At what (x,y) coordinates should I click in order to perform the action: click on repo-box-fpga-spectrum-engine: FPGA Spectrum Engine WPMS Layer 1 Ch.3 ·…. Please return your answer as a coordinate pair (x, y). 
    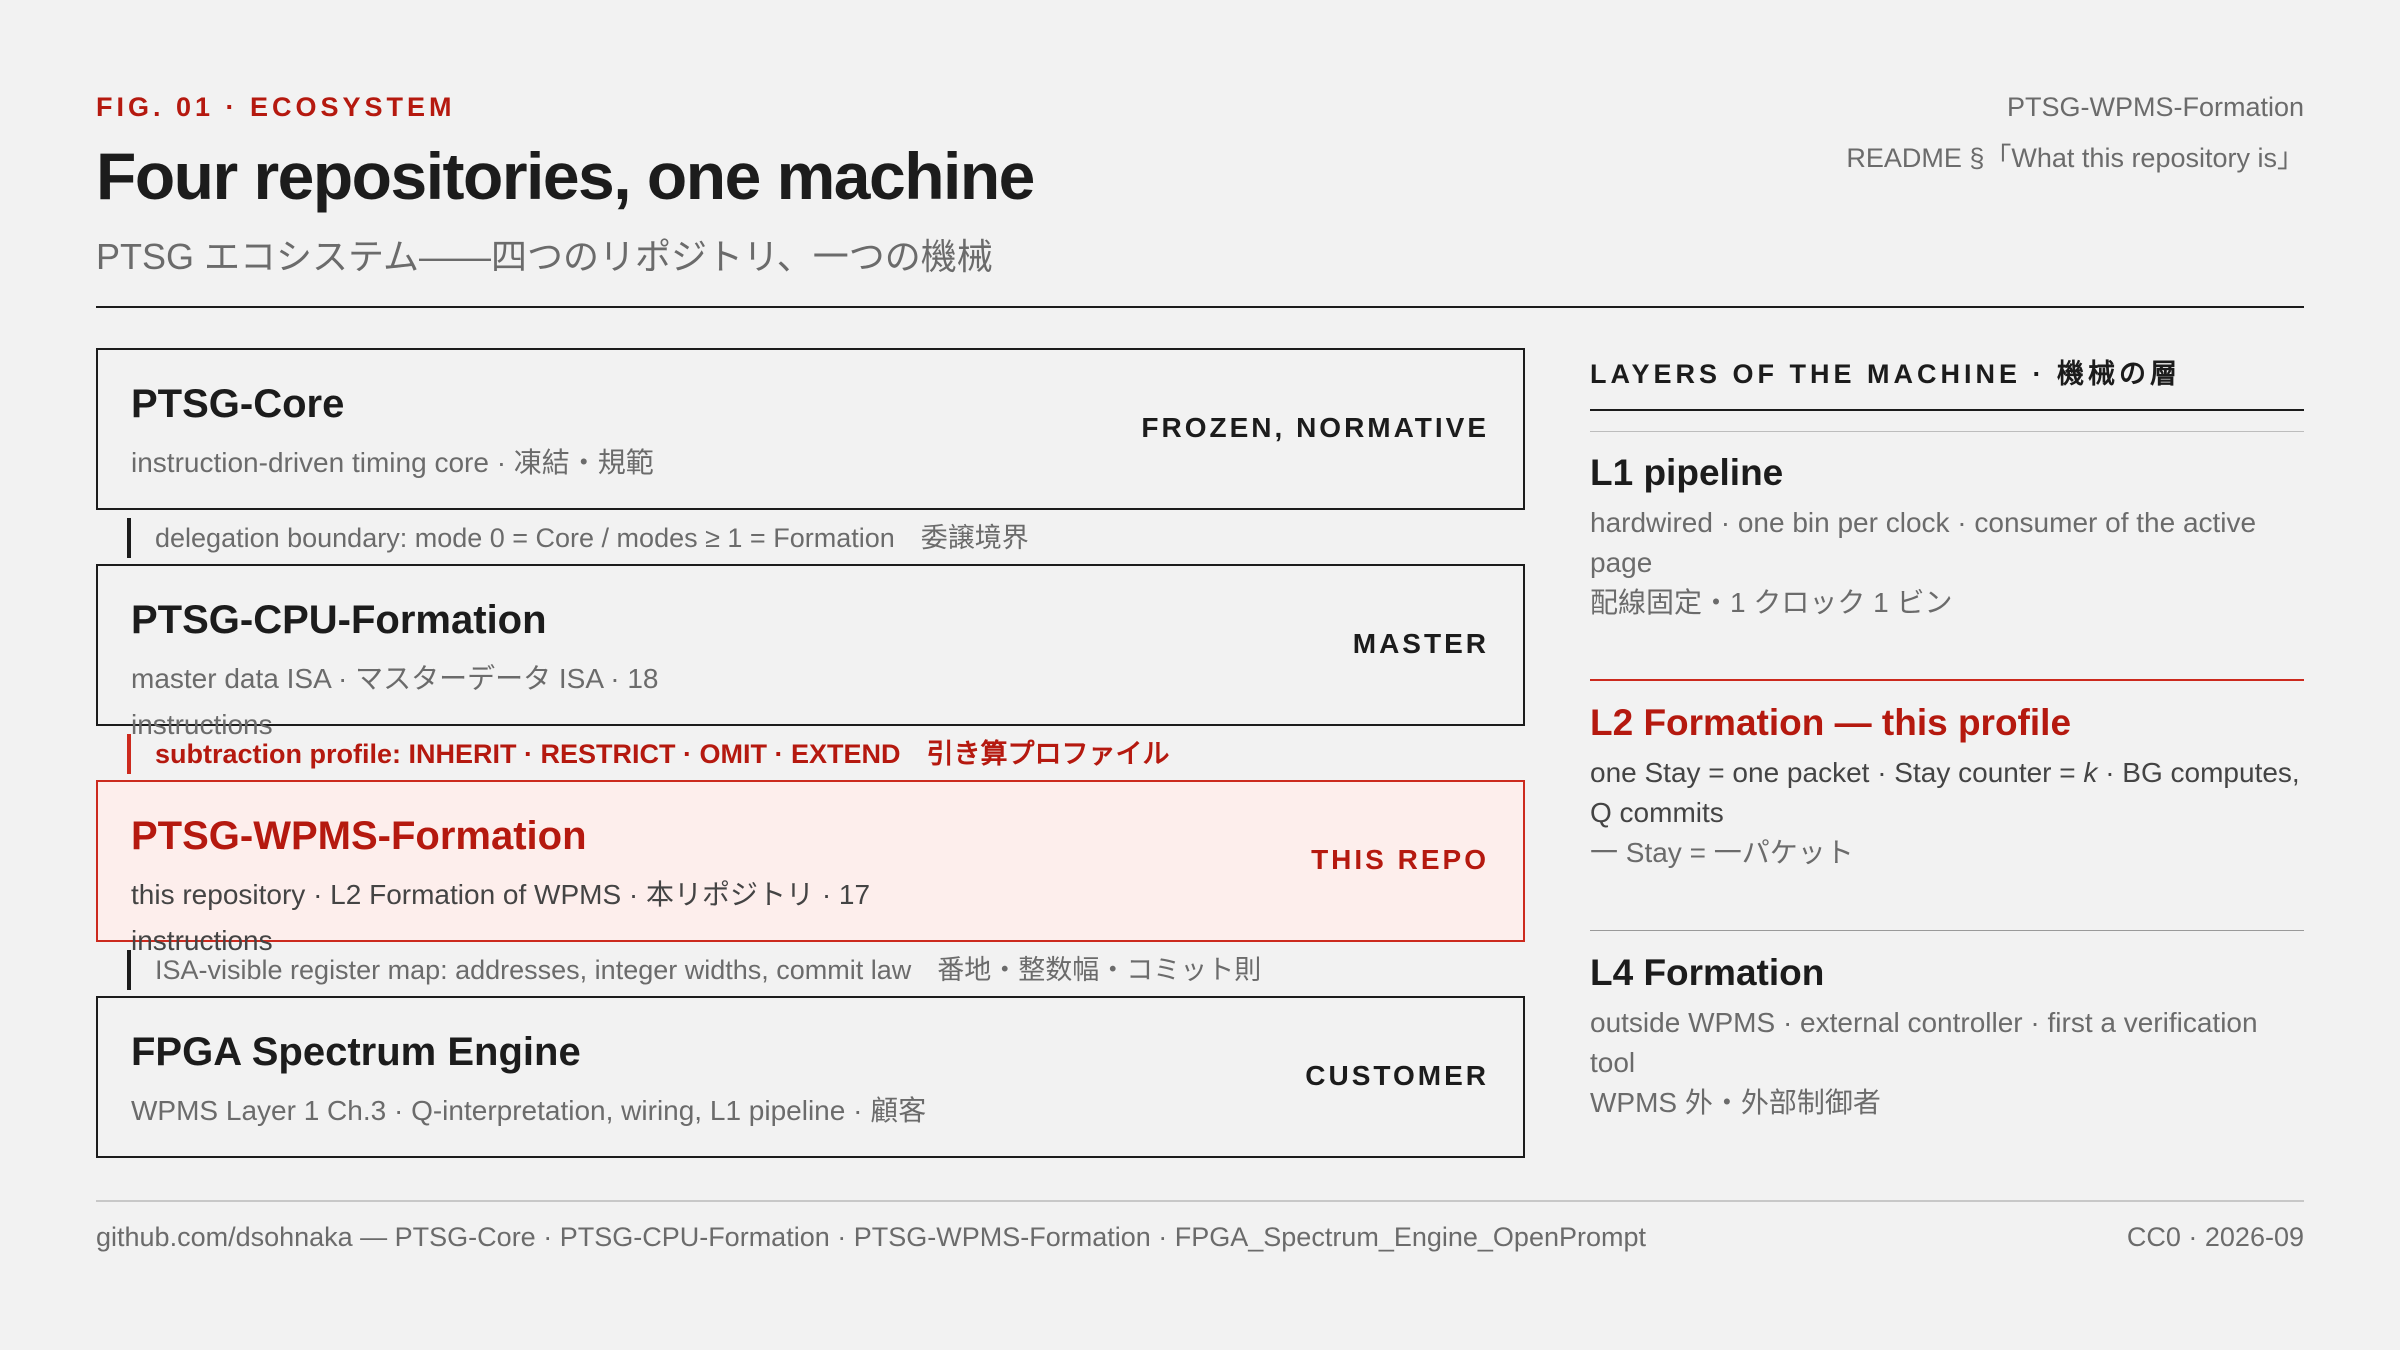
    Looking at the image, I should click on (810, 1077).